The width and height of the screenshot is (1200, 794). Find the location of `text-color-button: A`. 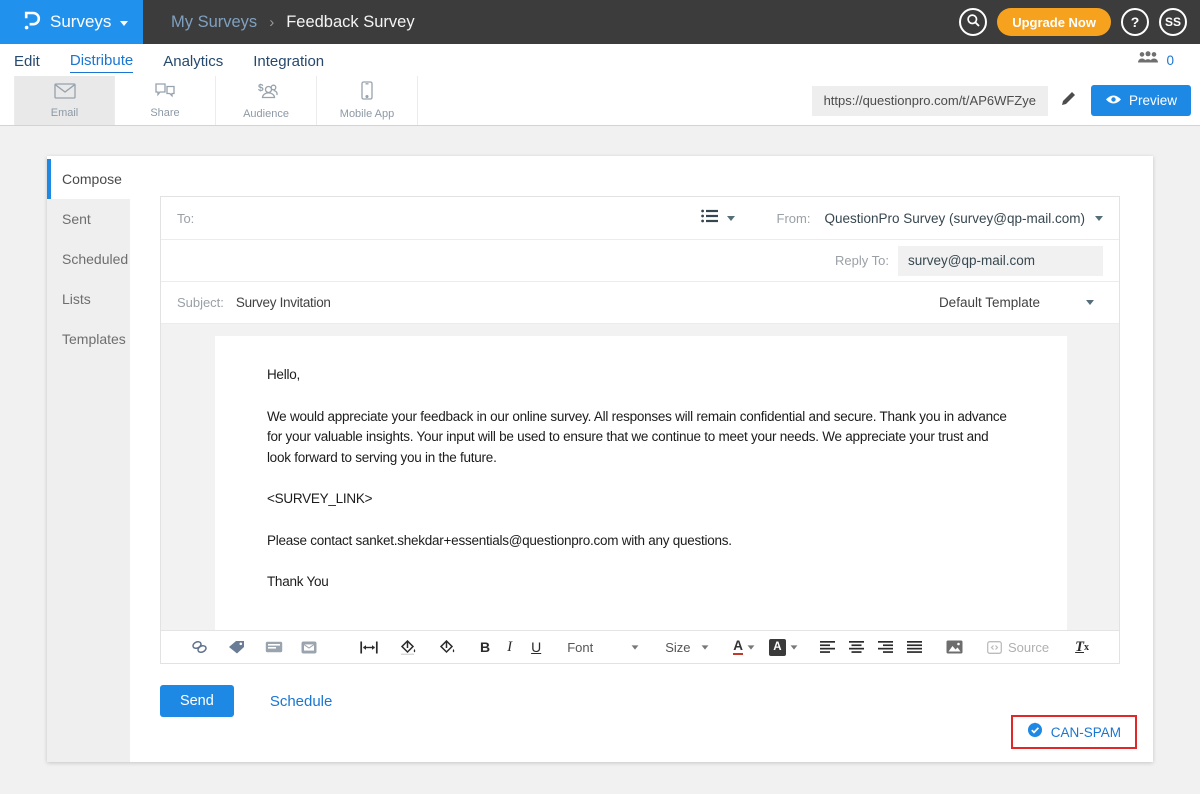

text-color-button: A is located at coordinates (744, 647).